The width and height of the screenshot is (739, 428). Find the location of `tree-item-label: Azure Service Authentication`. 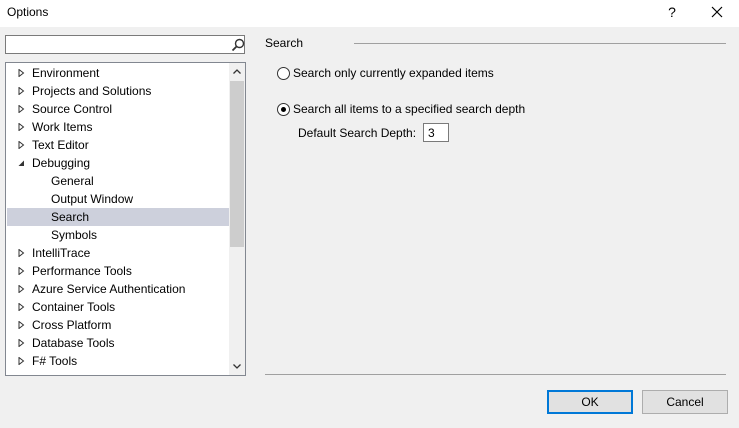

tree-item-label: Azure Service Authentication is located at coordinates (109, 289).